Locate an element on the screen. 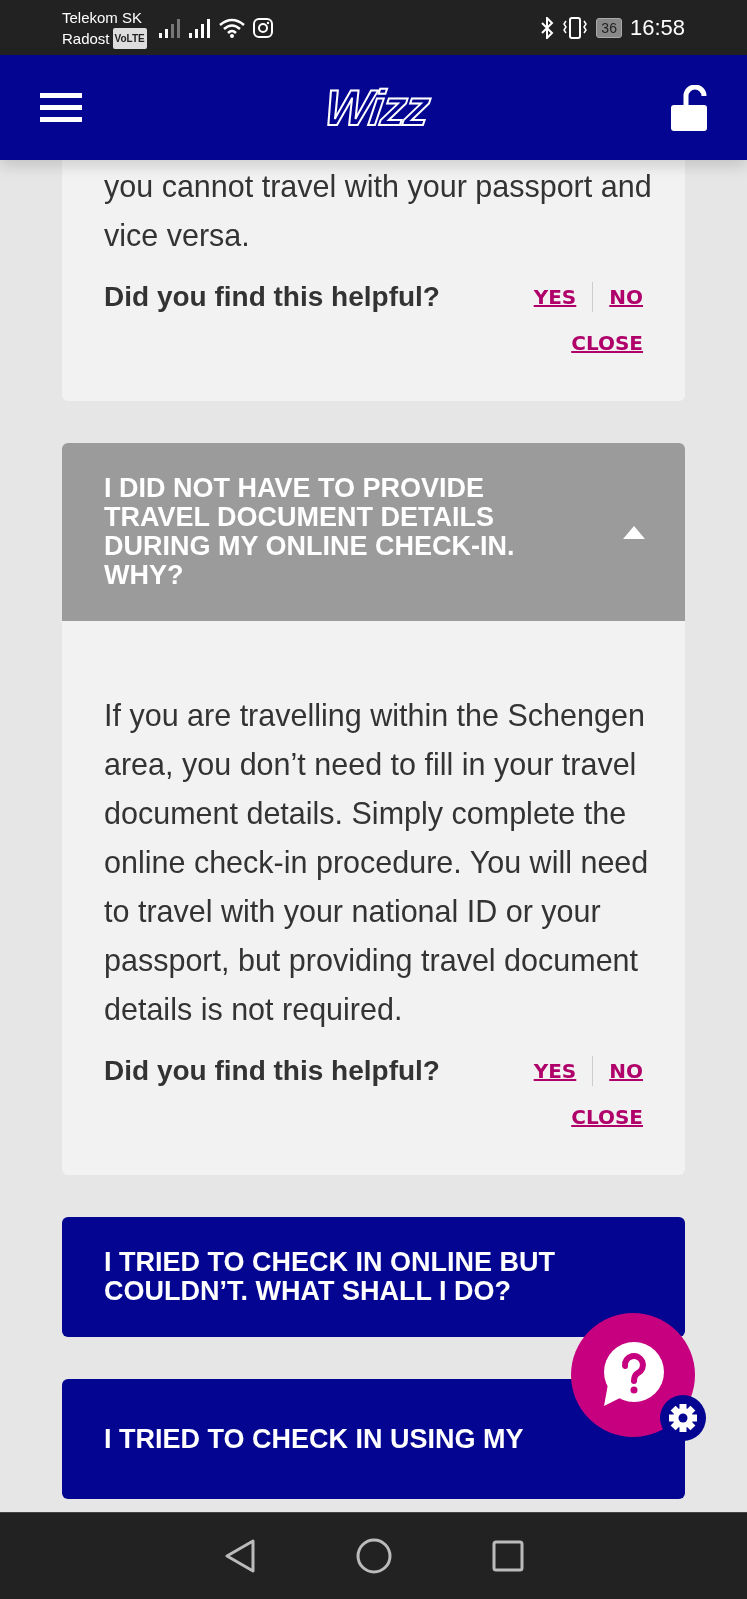 This screenshot has height=1599, width=747. wifi-icon is located at coordinates (231, 27).